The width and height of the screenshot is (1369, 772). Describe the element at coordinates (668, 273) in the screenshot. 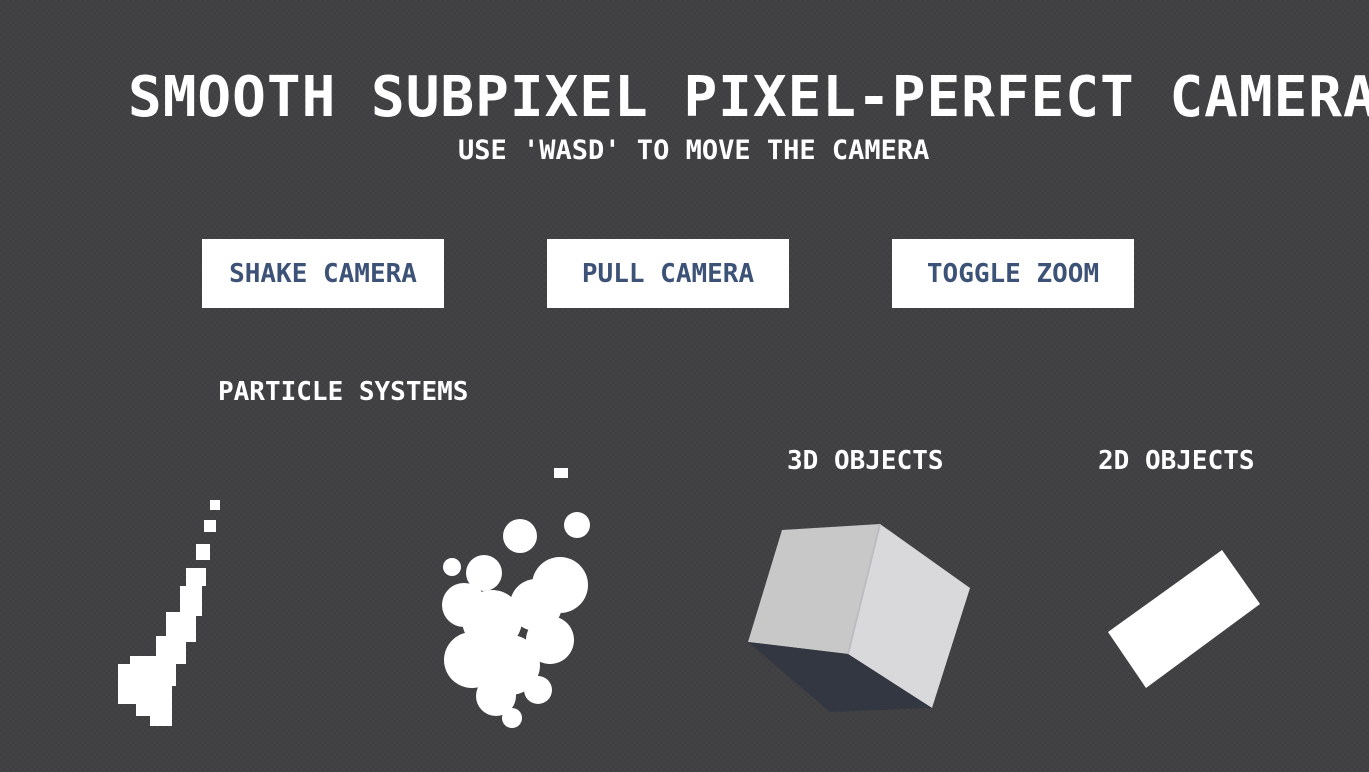

I see `pull-camera-button: PULL CAMERA` at that location.